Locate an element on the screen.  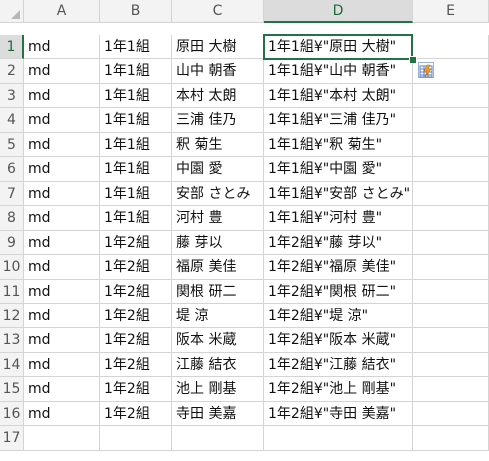
row-header: 15 is located at coordinates (12, 389).